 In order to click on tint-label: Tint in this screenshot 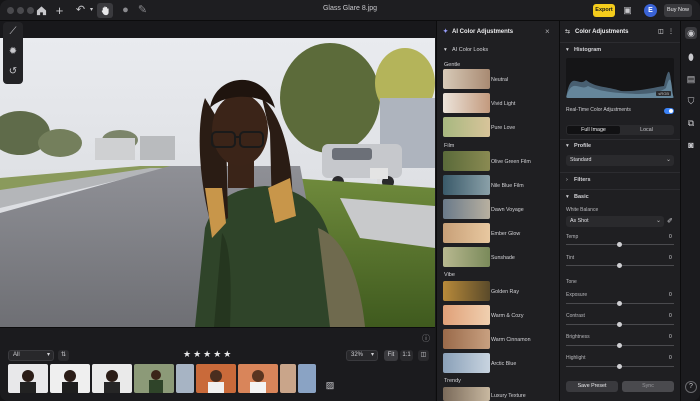, I will do `click(570, 258)`.